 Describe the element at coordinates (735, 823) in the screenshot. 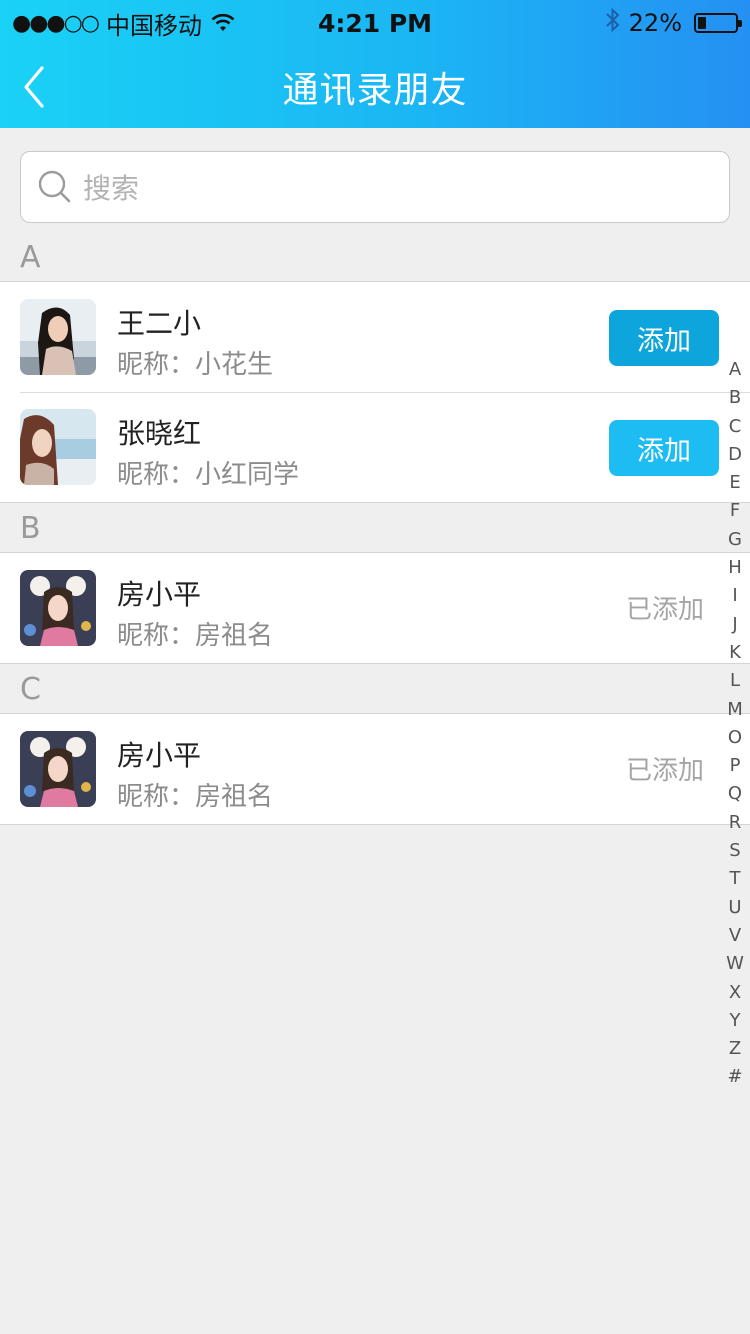

I see `index-letter-r: R` at that location.